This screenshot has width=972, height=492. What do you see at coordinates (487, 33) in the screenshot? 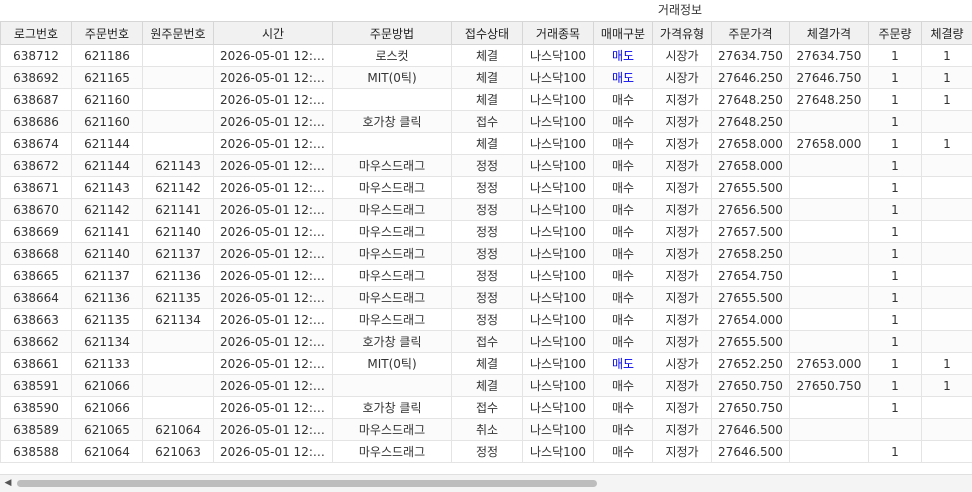
I see `column-header-receipt-status: 접수상태` at bounding box center [487, 33].